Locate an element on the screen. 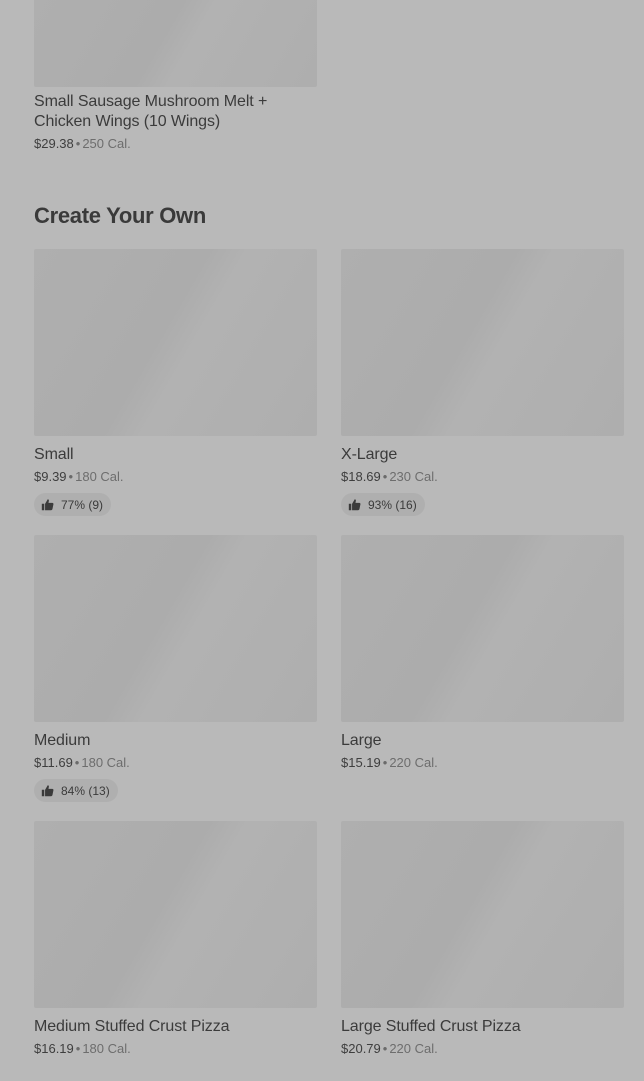  rating-text: 84% (13) is located at coordinates (85, 790).